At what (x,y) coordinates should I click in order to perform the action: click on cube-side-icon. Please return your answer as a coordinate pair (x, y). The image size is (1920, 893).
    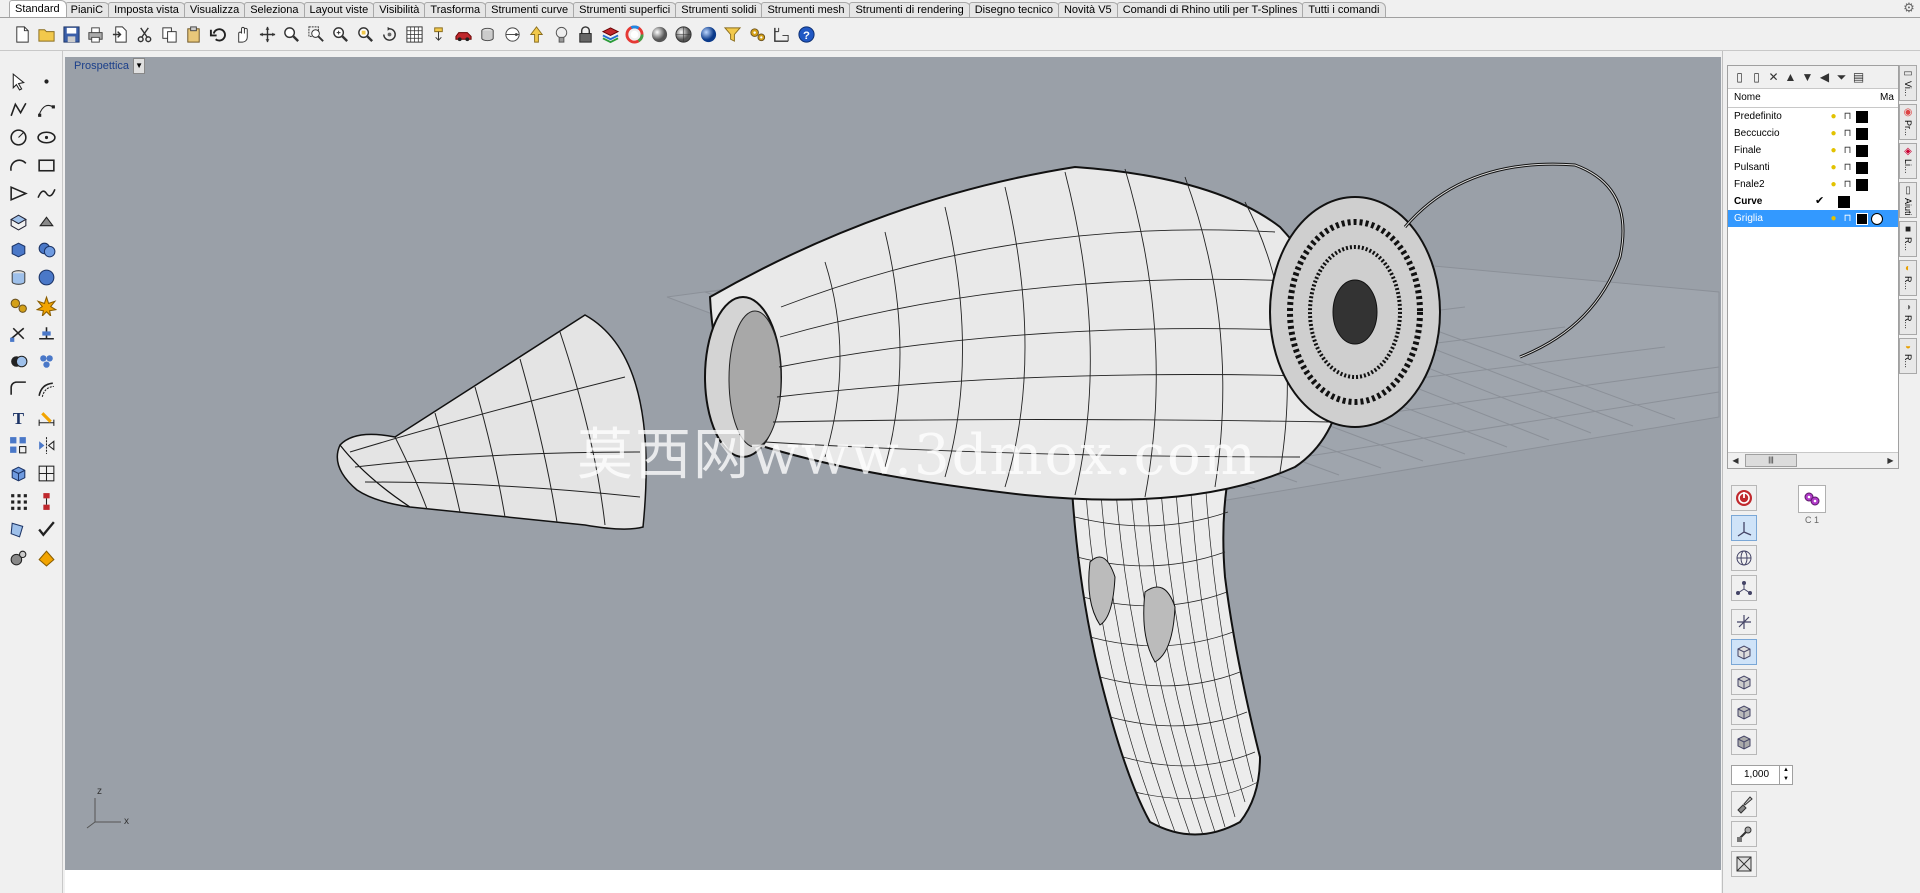
    Looking at the image, I should click on (1744, 712).